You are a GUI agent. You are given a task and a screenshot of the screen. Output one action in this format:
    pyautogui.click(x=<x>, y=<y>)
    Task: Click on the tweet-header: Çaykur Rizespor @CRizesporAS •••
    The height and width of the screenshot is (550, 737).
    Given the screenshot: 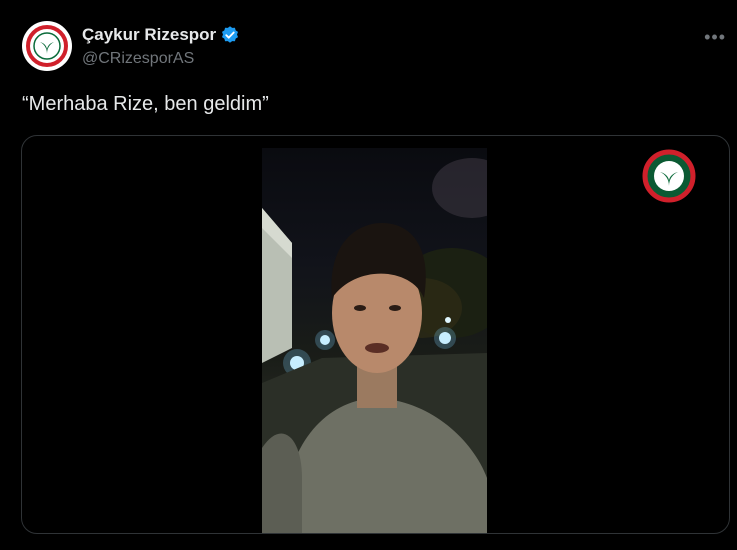 What is the action you would take?
    pyautogui.click(x=373, y=47)
    